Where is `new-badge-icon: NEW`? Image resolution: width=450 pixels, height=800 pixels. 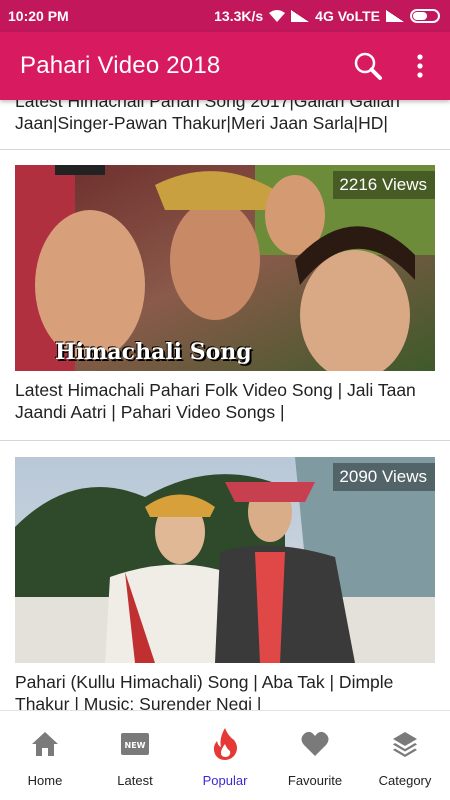
new-badge-icon: NEW is located at coordinates (135, 744).